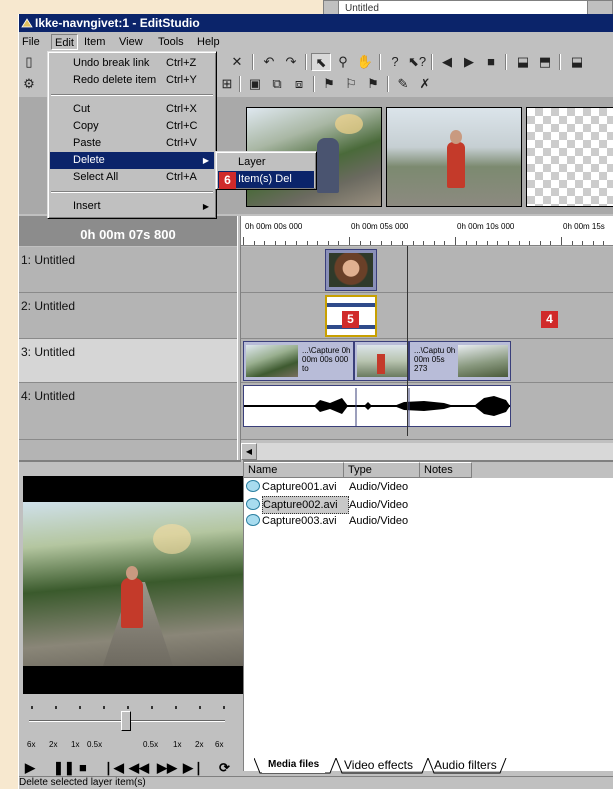 Image resolution: width=613 pixels, height=789 pixels. I want to click on video-clip: ...\Capture 0h 00m 00s 000 to, so click(298, 361).